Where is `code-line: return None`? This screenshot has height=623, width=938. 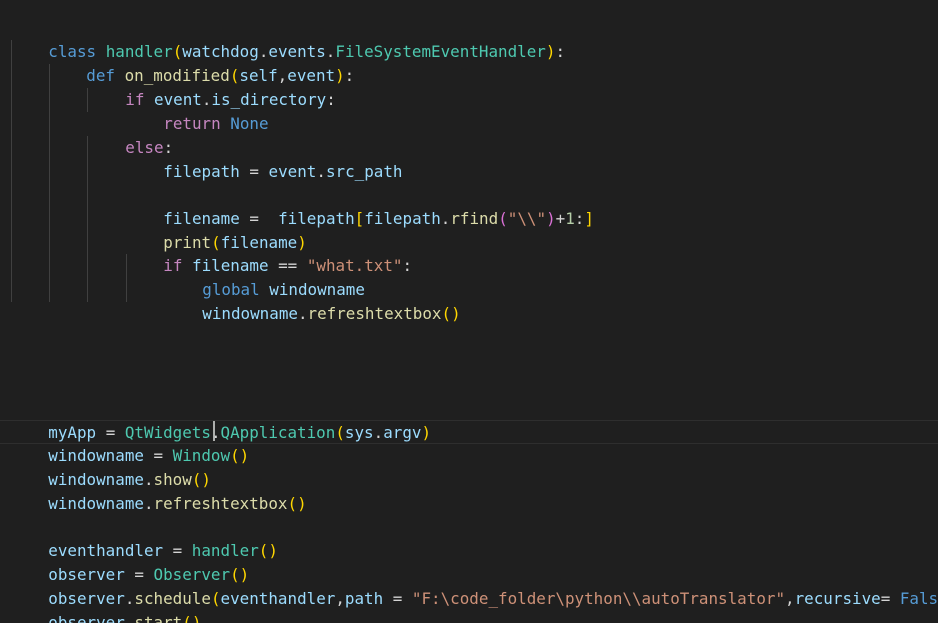 code-line: return None is located at coordinates (196, 110).